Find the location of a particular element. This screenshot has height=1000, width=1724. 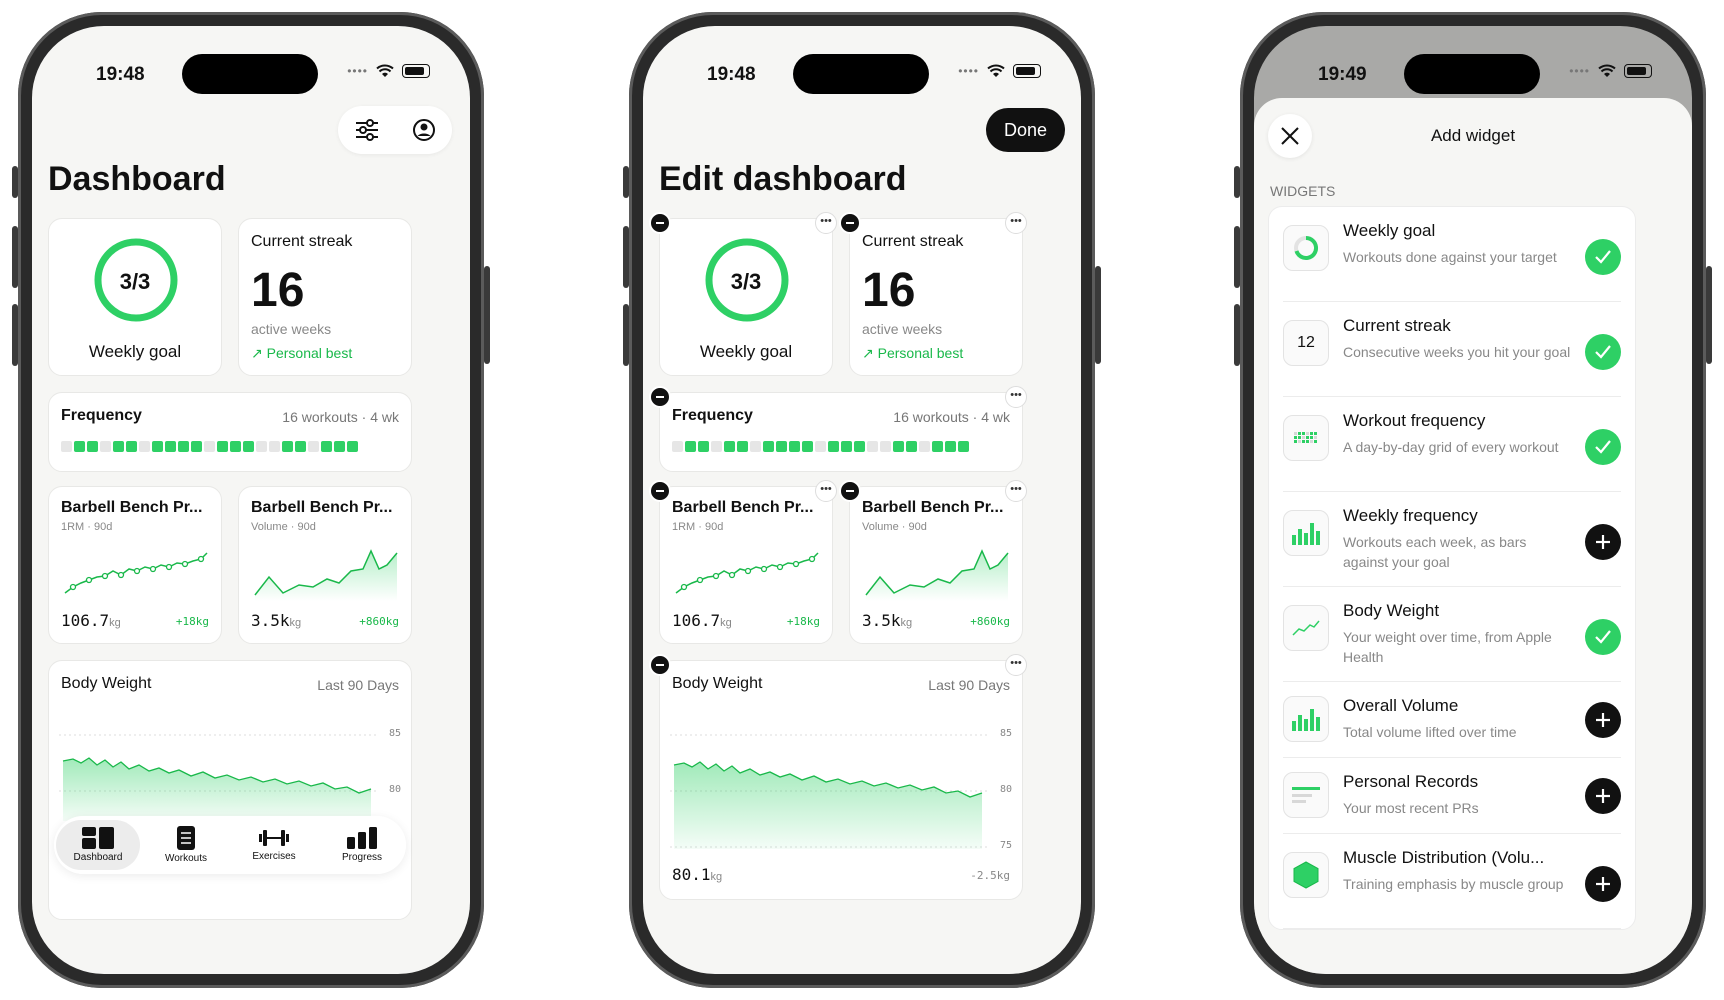

bench-volume-value: 3.5kkg is located at coordinates (887, 620).